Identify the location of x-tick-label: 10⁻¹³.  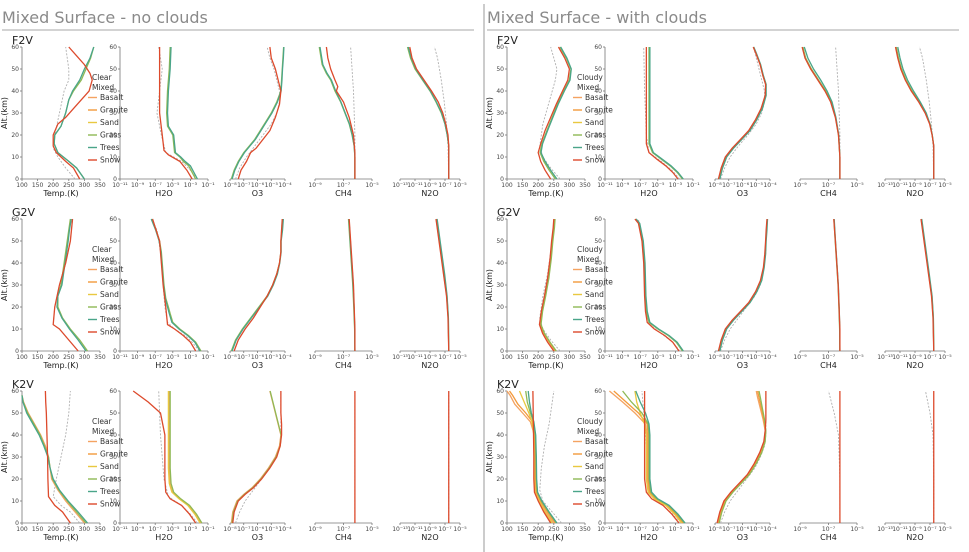
(885, 357).